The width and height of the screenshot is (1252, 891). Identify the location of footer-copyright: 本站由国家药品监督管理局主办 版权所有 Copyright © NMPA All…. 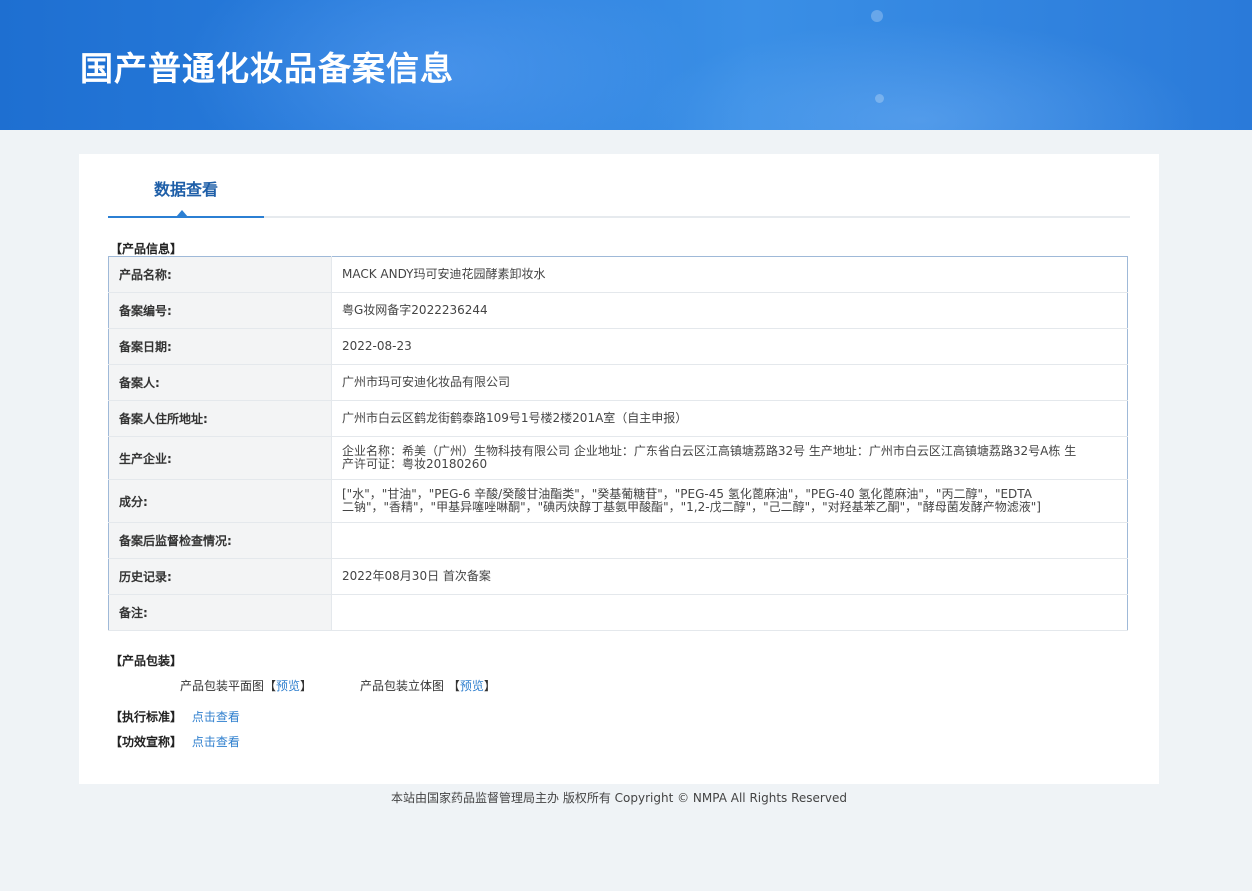
(619, 798).